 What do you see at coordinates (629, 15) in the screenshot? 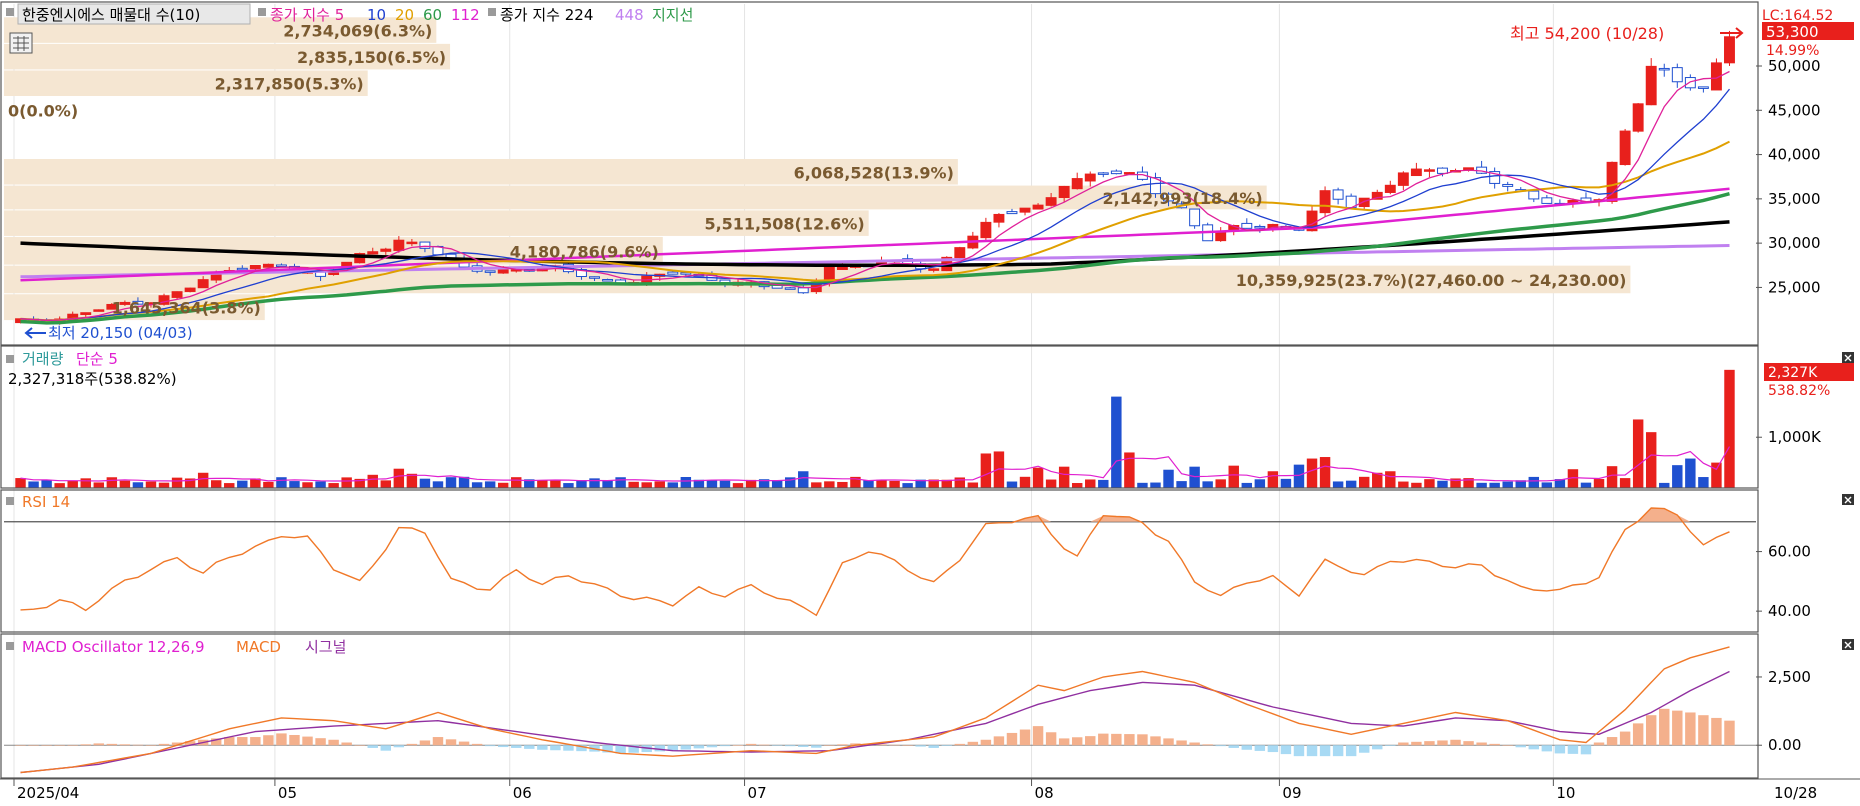
I see `legend-item: 448` at bounding box center [629, 15].